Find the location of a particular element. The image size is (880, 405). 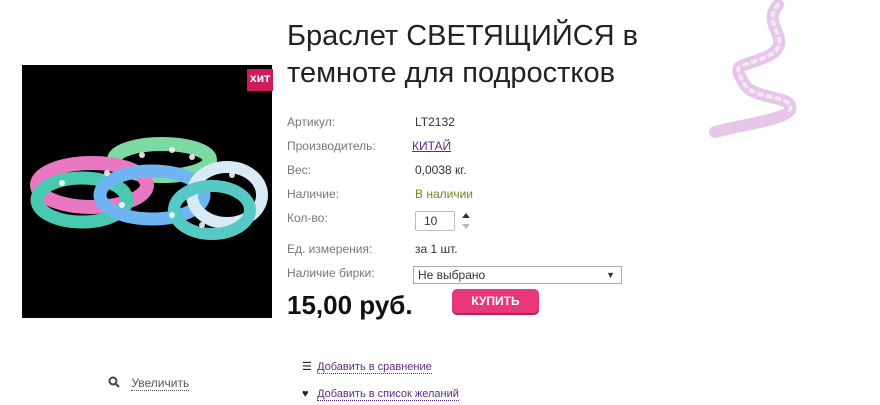

product-title-line1: Браслет СВЕТЯЩИЙСЯ в is located at coordinates (463, 36).